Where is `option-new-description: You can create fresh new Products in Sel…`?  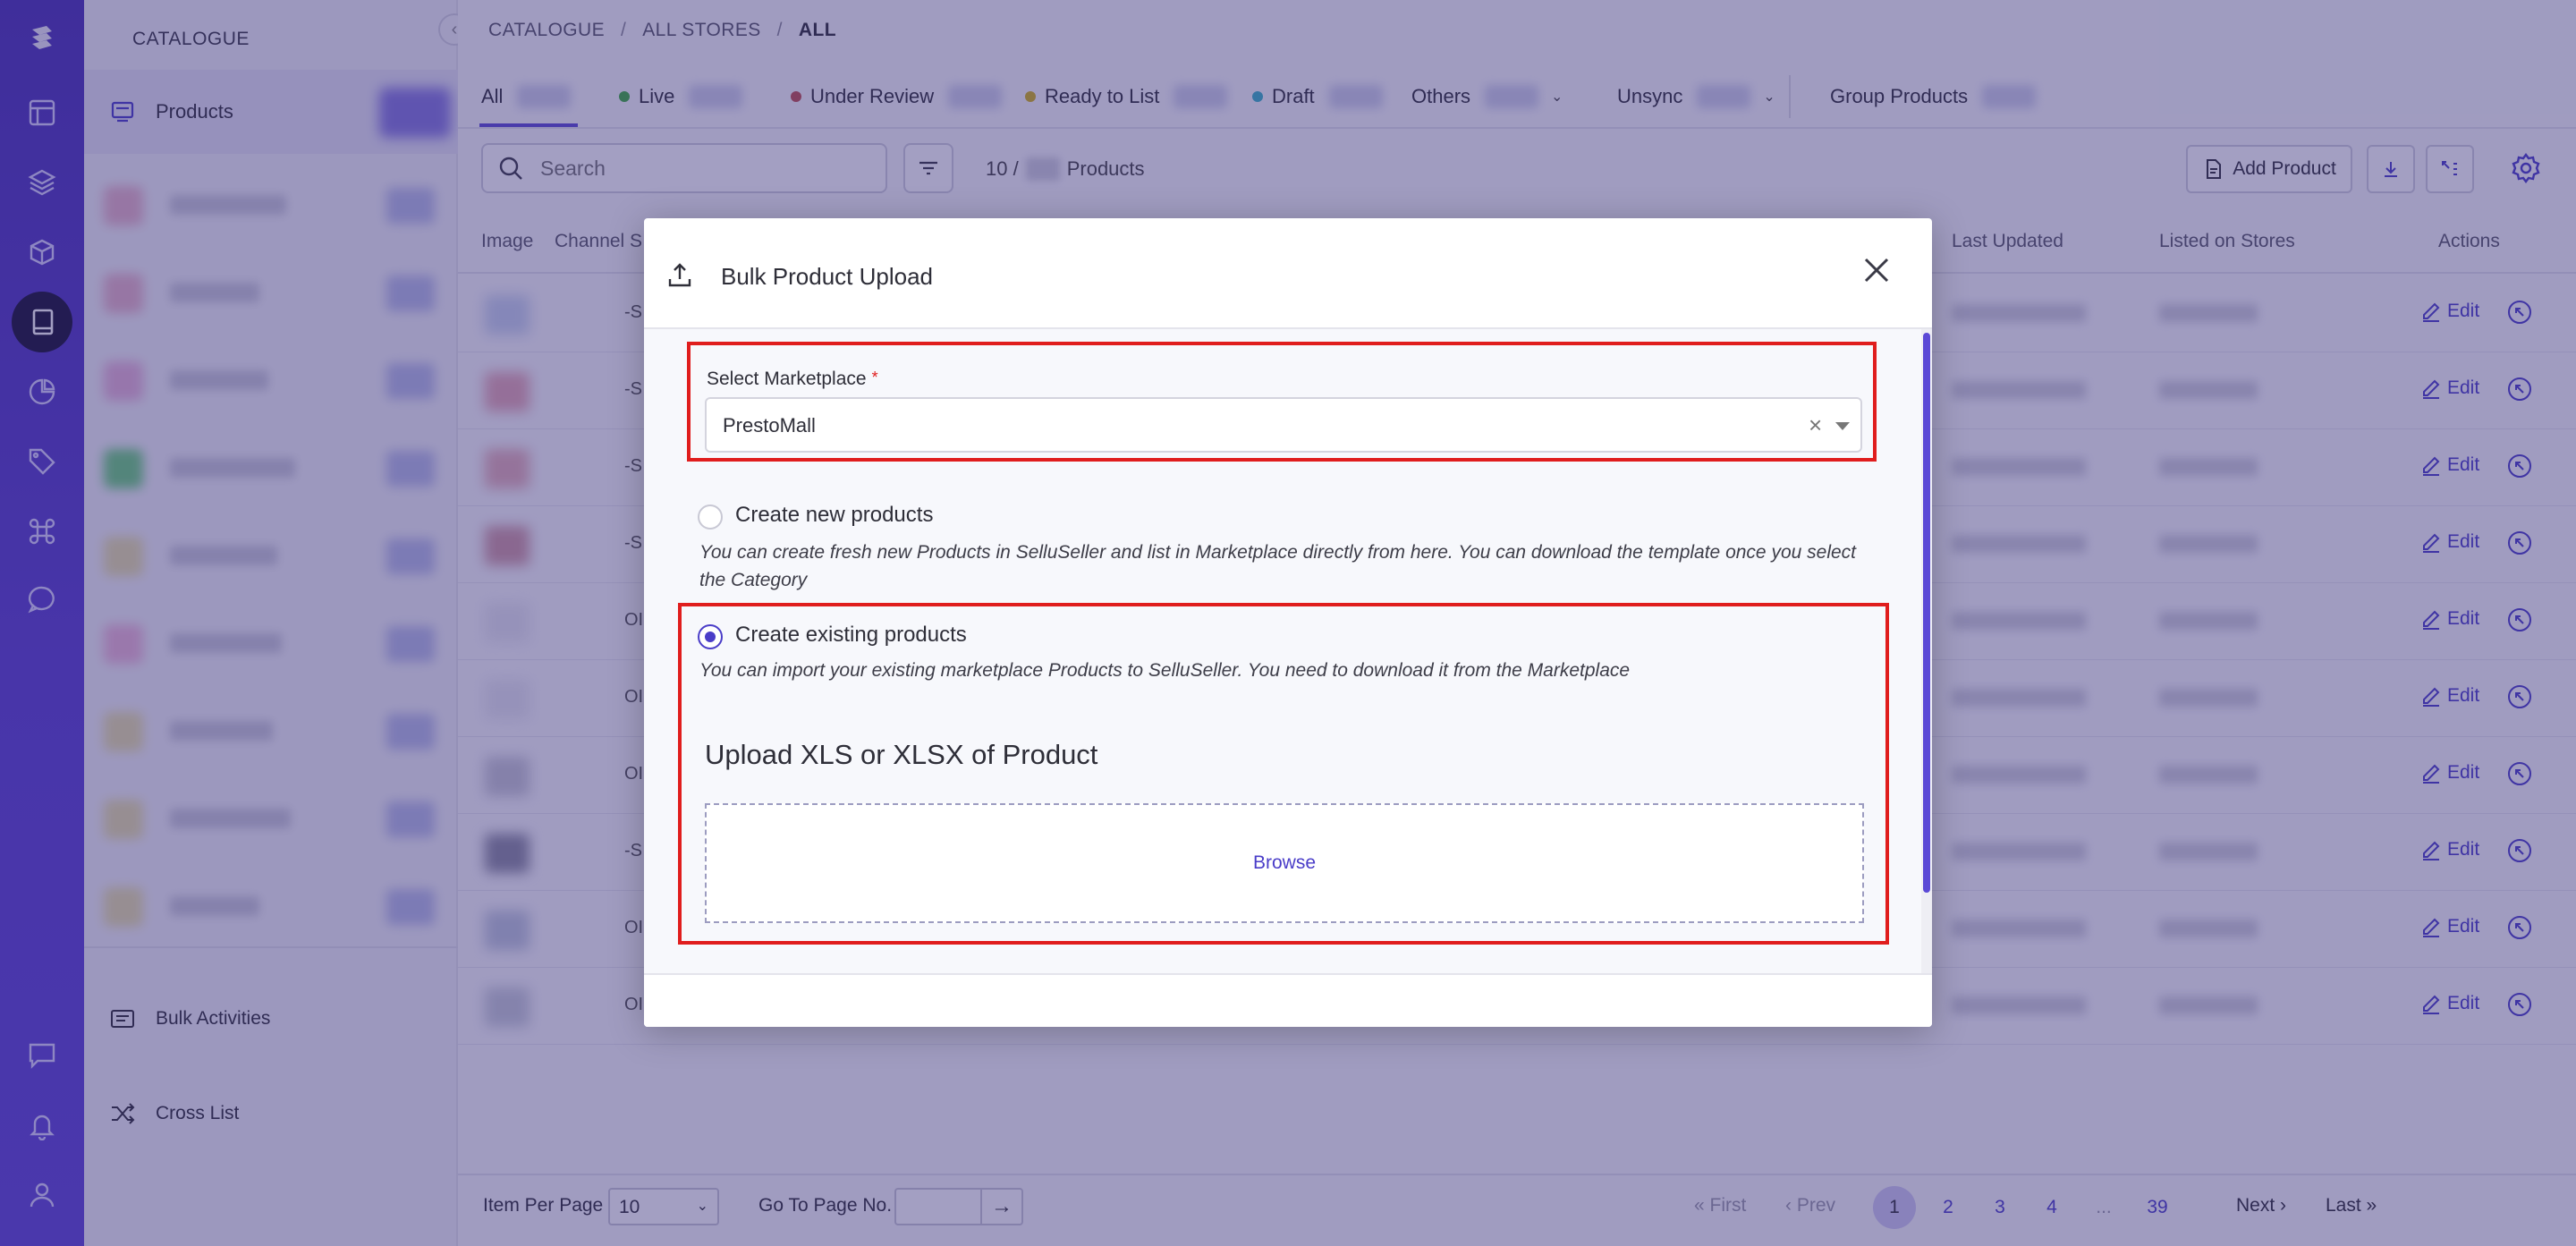
option-new-description: You can create fresh new Products in Sel… is located at coordinates (1277, 566).